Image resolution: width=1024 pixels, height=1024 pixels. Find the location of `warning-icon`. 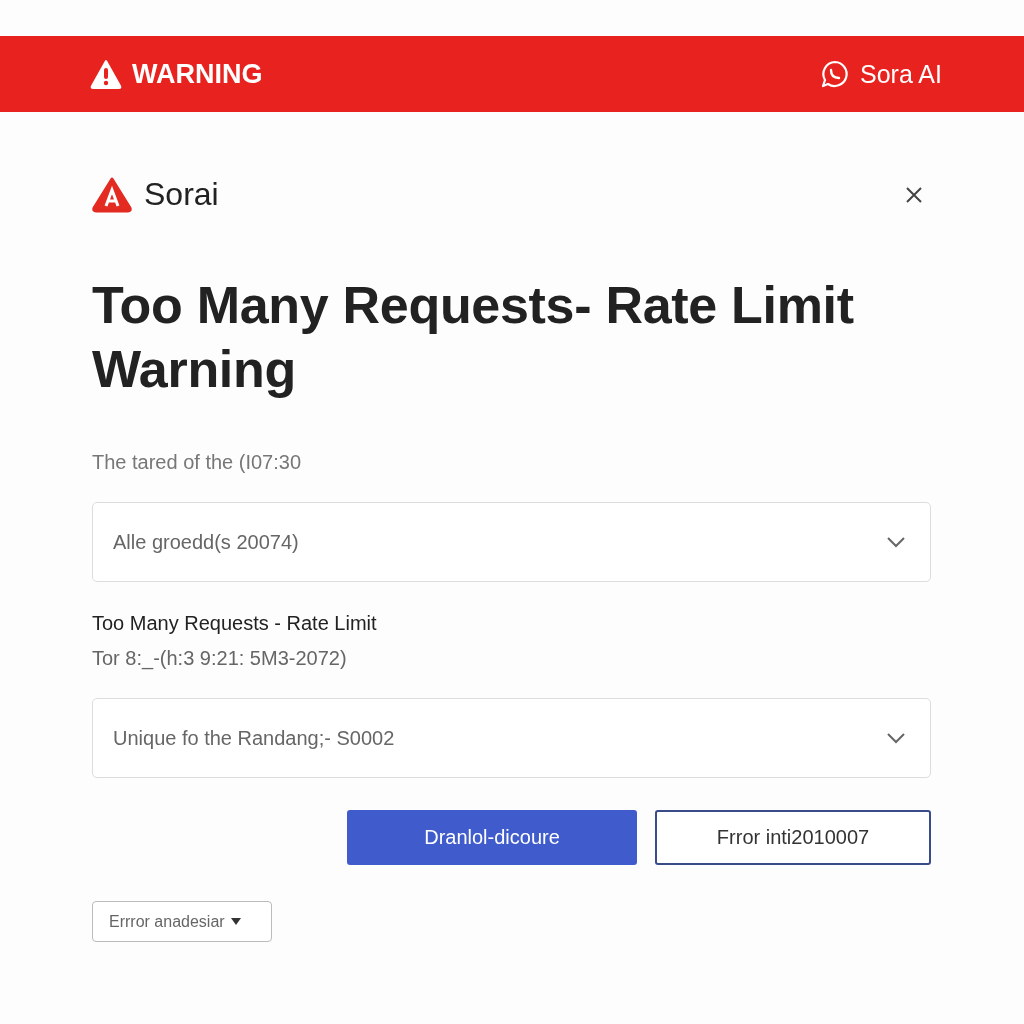

warning-icon is located at coordinates (106, 74).